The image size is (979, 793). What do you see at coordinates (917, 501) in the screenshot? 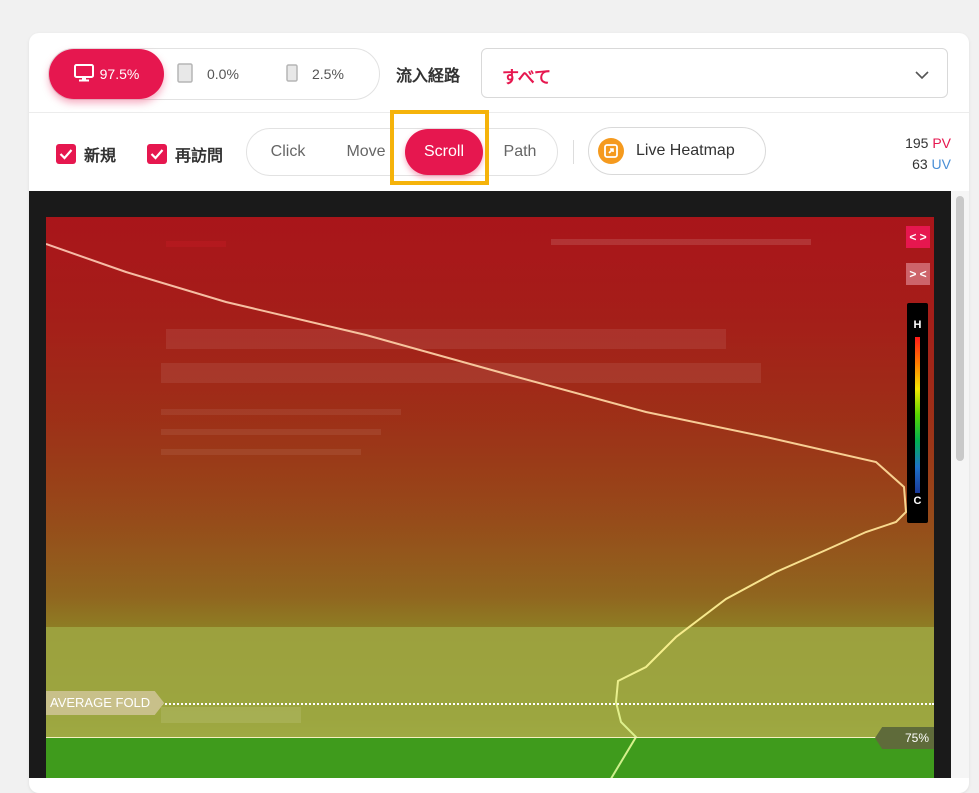
I see `legend-low-label: C` at bounding box center [917, 501].